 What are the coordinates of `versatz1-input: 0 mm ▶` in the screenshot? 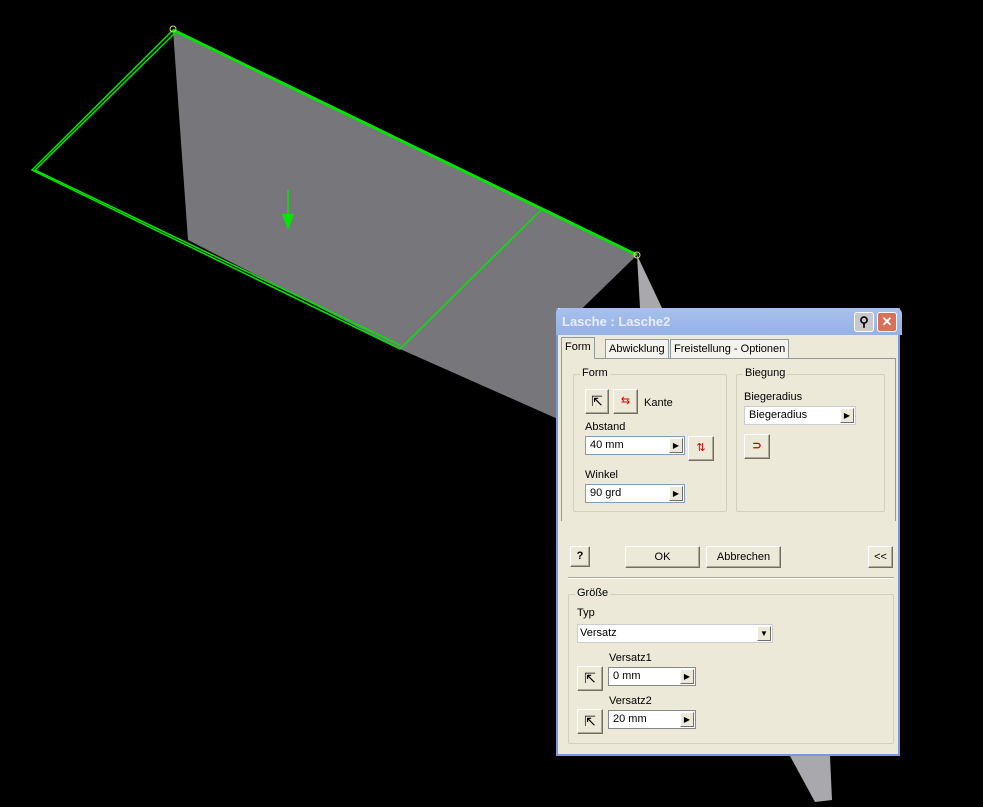 It's located at (652, 676).